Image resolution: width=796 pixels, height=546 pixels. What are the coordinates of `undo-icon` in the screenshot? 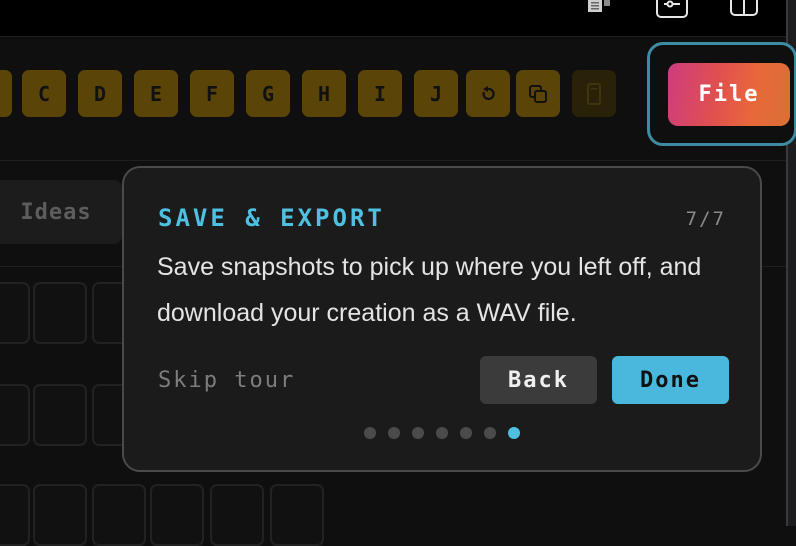 It's located at (488, 92).